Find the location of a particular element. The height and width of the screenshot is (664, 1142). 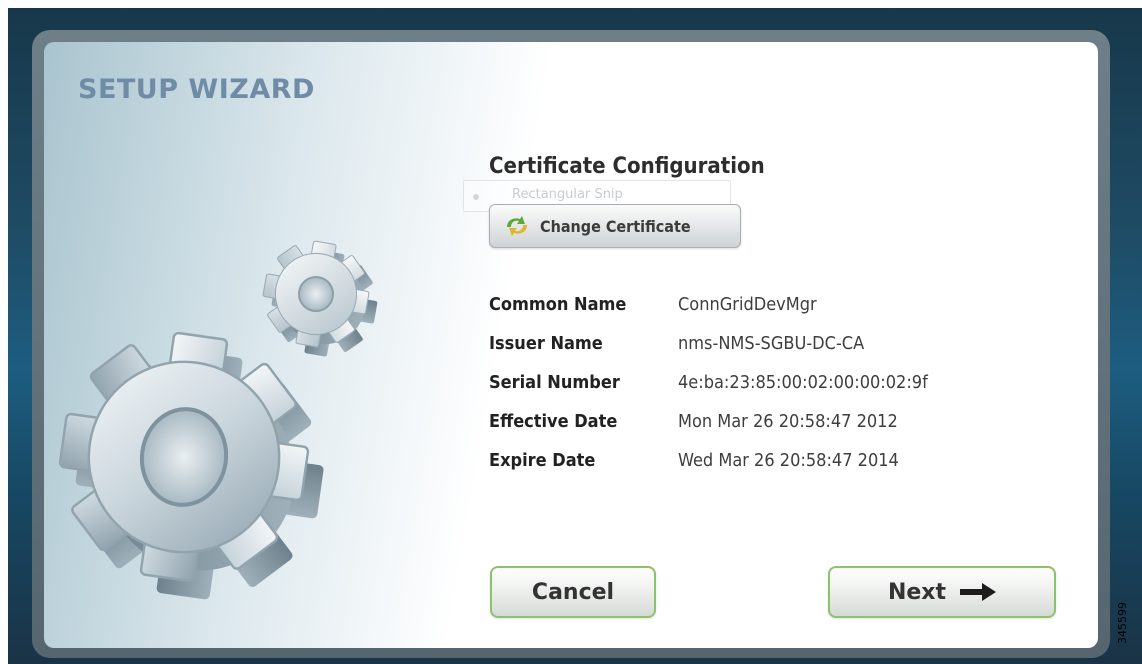

section-title: Certificate Configuration is located at coordinates (627, 166).